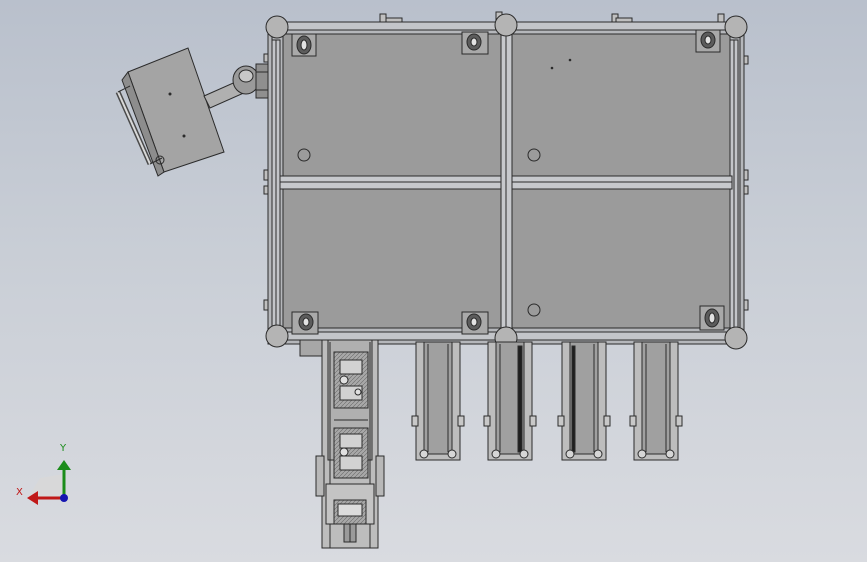  What do you see at coordinates (176, 110) in the screenshot?
I see `handle-box` at bounding box center [176, 110].